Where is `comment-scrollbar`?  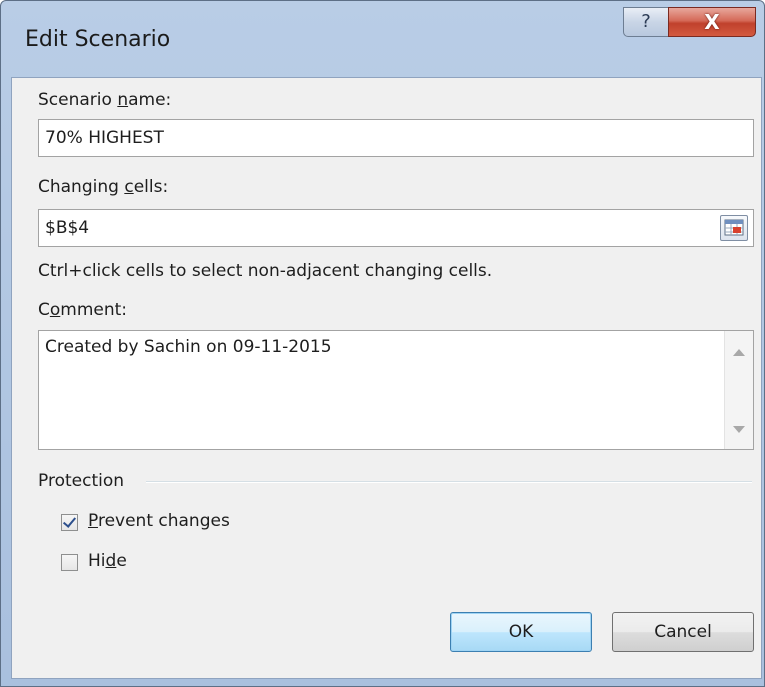
comment-scrollbar is located at coordinates (738, 390).